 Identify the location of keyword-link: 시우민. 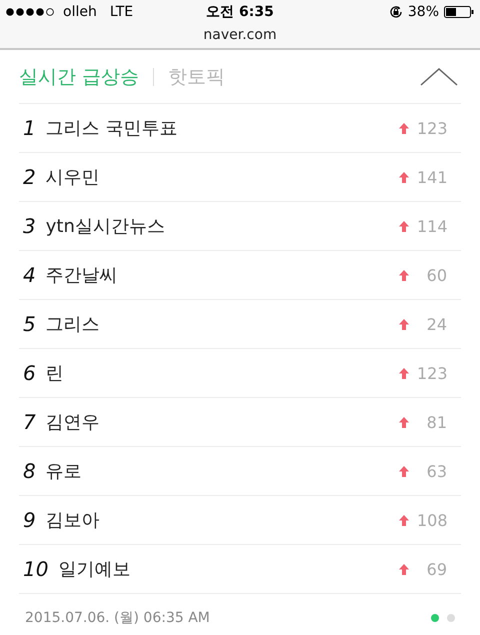
(73, 177).